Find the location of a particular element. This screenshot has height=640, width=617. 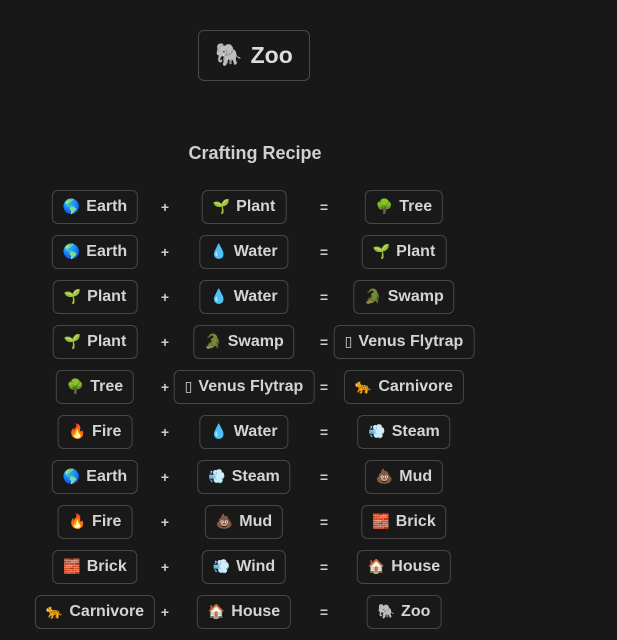

result-chip: 🌱 Plant is located at coordinates (404, 252).